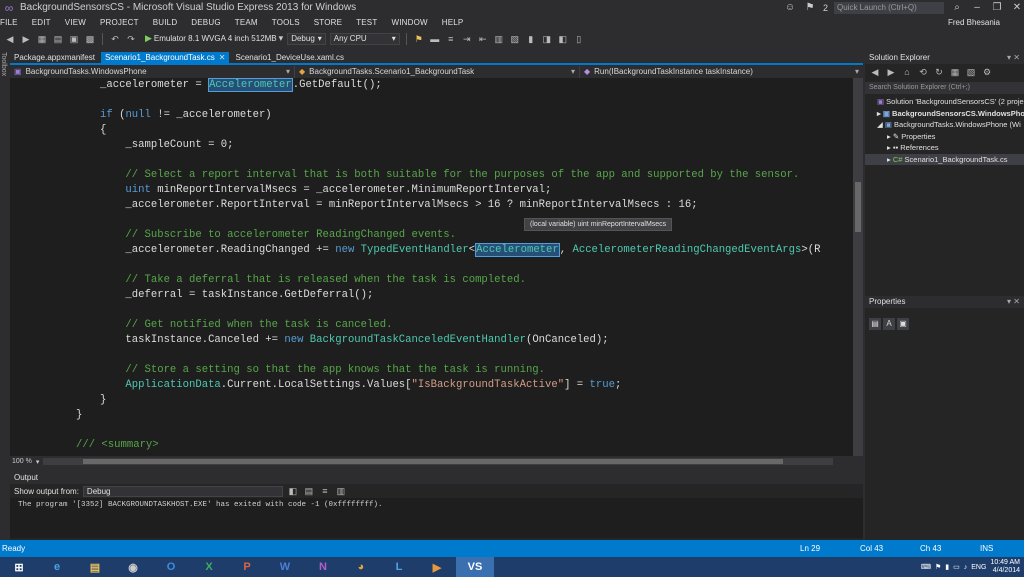  What do you see at coordinates (944, 148) in the screenshot?
I see `tree-item-references: ▸ ▪▪ References` at bounding box center [944, 148].